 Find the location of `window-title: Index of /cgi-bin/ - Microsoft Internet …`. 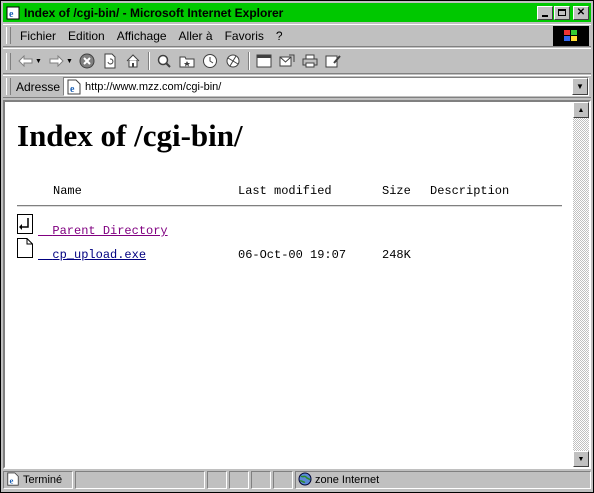

window-title: Index of /cgi-bin/ - Microsoft Internet … is located at coordinates (154, 12).